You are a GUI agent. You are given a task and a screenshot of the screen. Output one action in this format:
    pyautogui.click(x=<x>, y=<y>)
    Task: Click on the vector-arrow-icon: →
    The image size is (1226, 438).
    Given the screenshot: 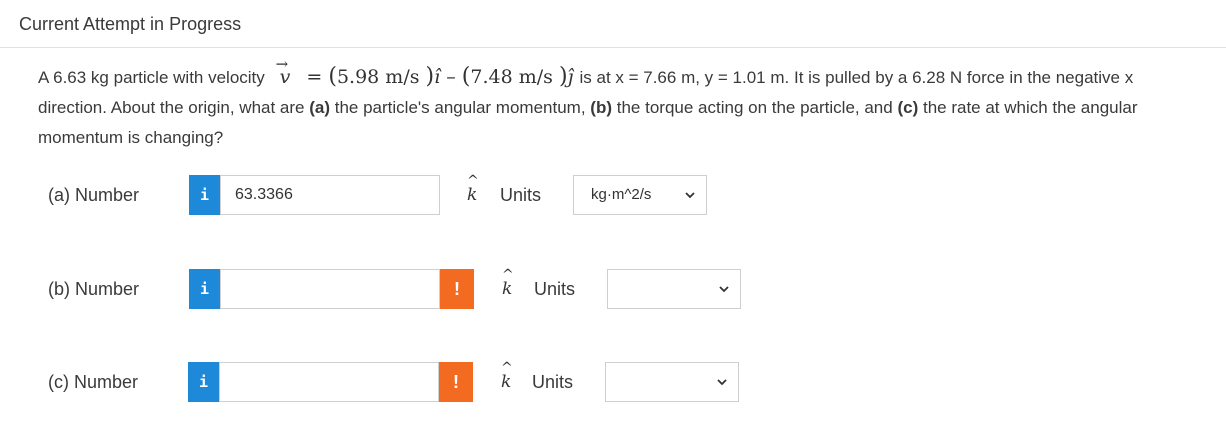 What is the action you would take?
    pyautogui.click(x=282, y=64)
    